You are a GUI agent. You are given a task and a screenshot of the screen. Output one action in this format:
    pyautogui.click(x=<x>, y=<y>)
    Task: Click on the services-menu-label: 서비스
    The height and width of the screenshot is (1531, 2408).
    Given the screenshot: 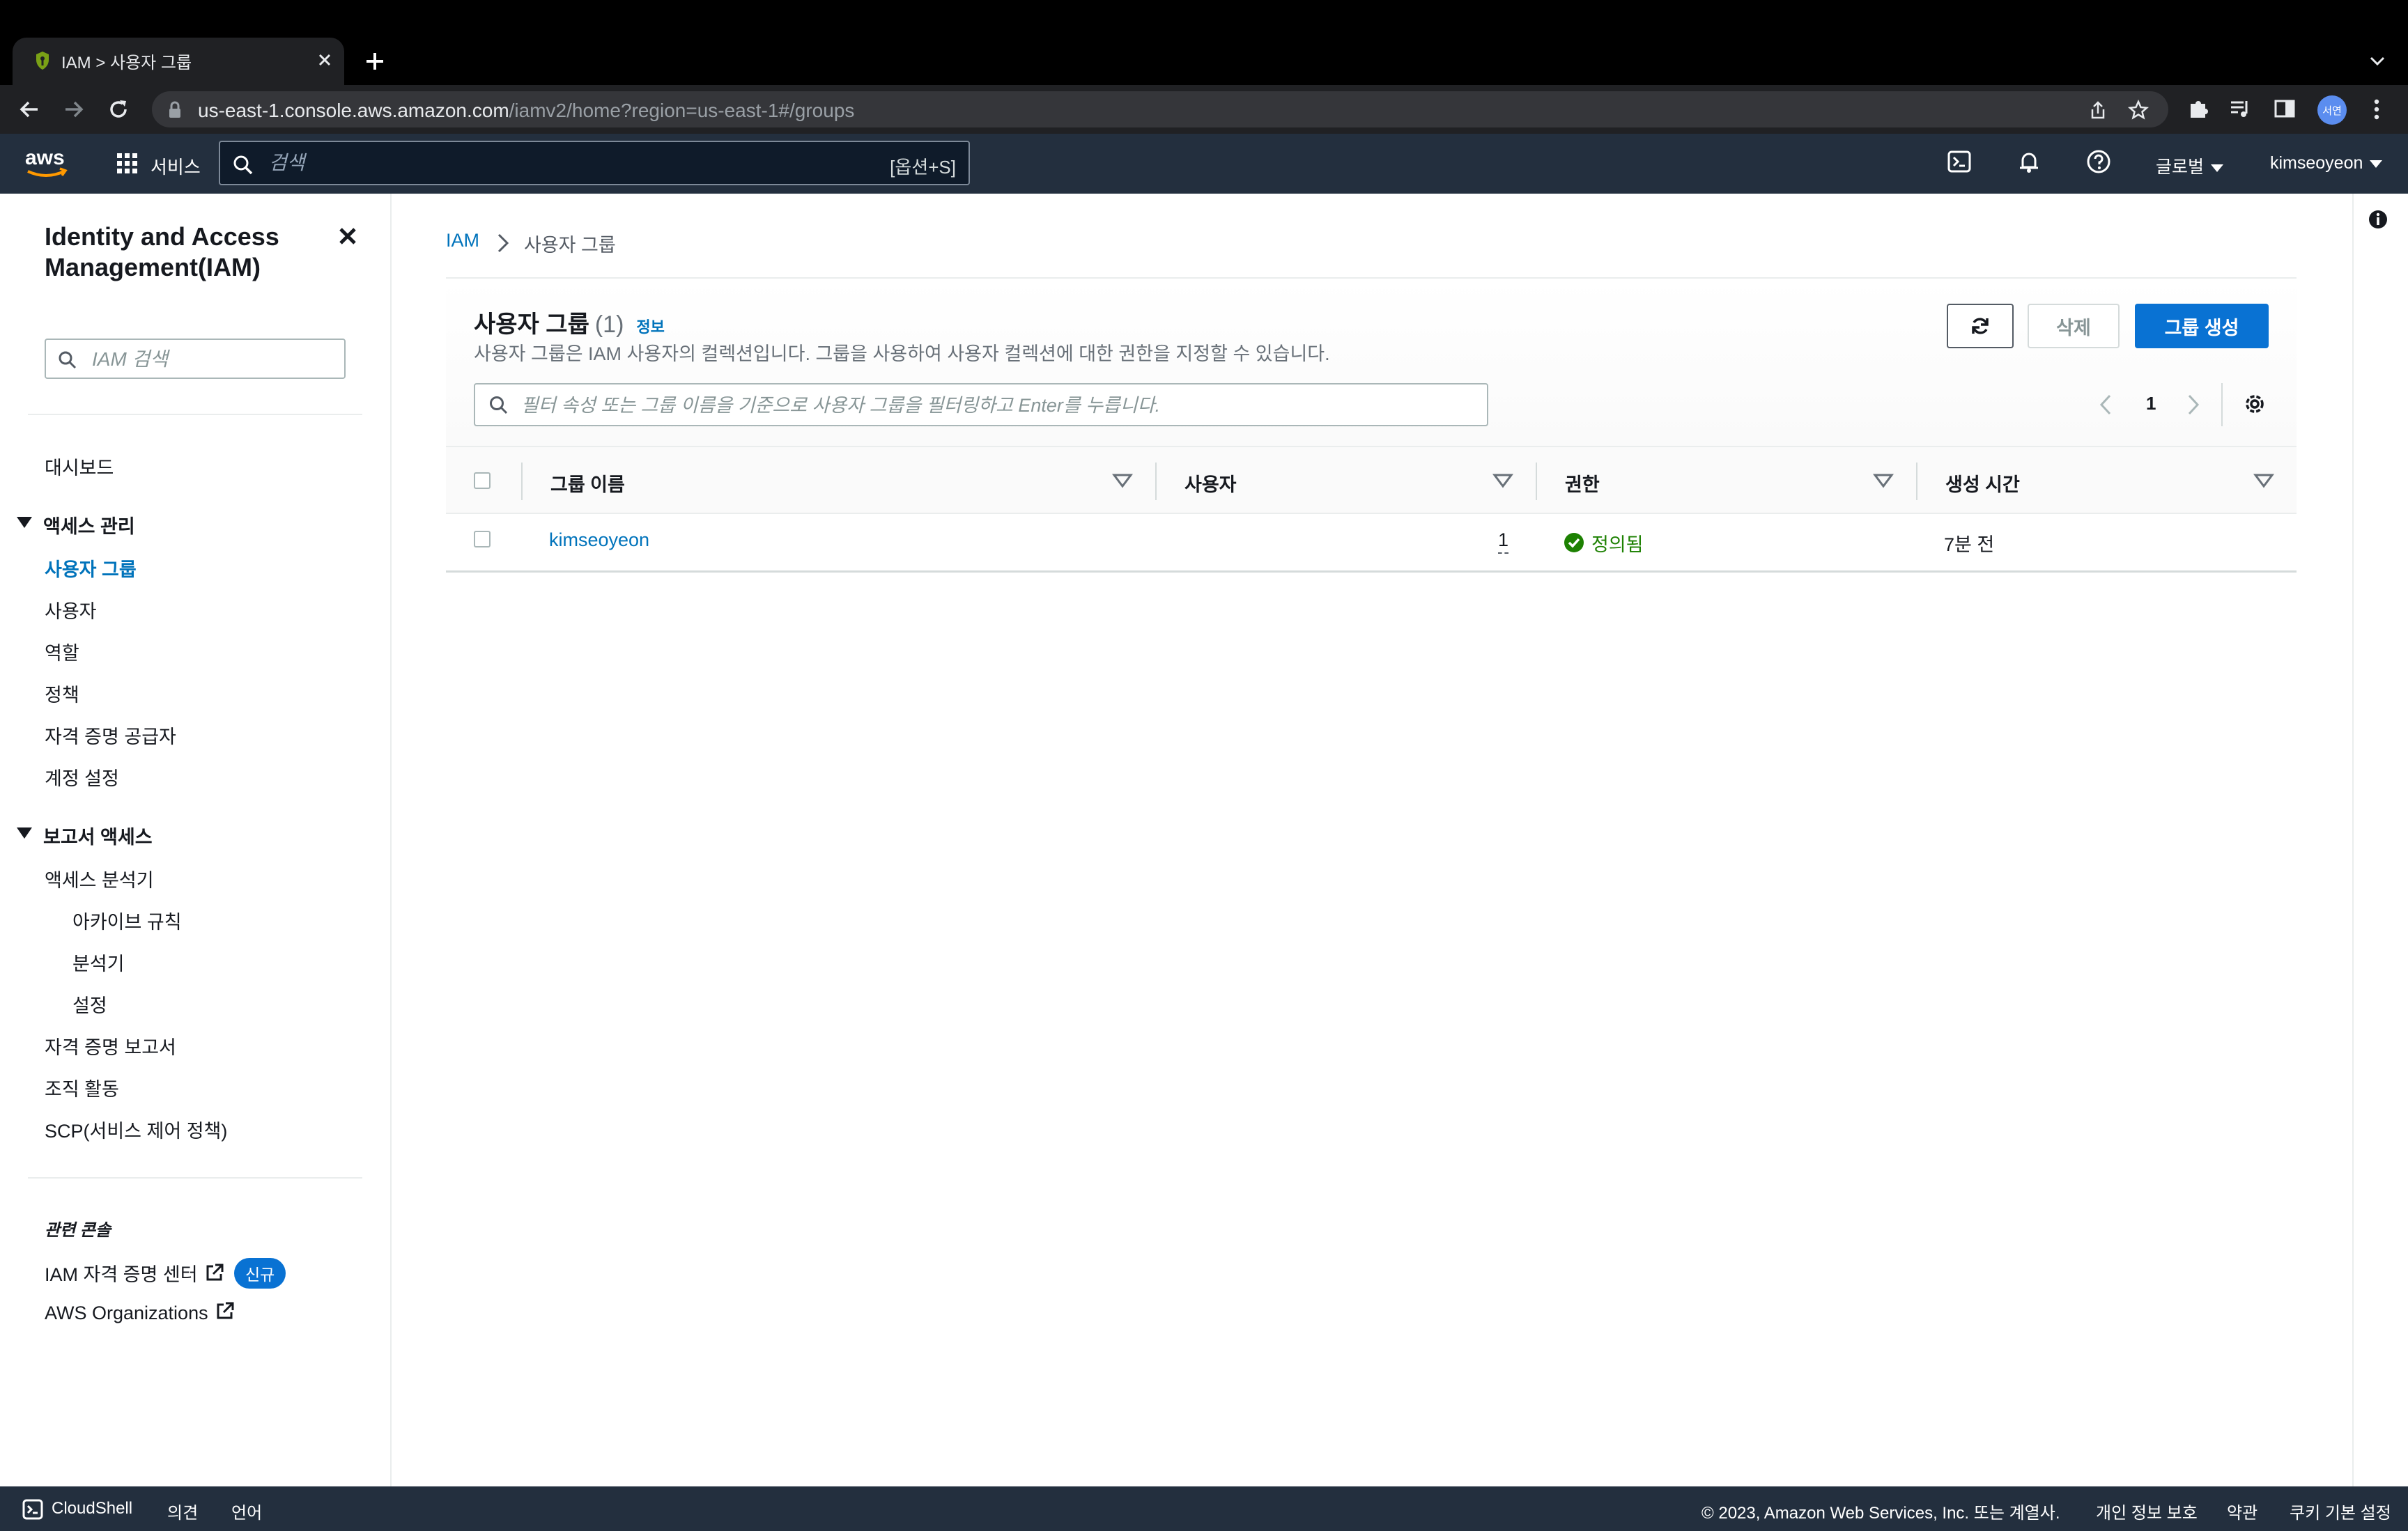 What is the action you would take?
    pyautogui.click(x=176, y=166)
    